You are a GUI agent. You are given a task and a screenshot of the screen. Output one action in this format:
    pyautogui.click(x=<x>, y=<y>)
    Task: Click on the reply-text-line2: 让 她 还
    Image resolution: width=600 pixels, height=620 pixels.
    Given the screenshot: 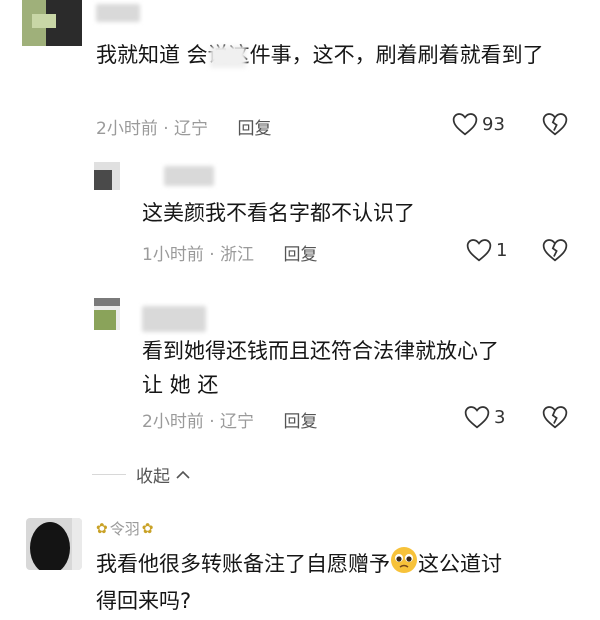 What is the action you would take?
    pyautogui.click(x=180, y=385)
    